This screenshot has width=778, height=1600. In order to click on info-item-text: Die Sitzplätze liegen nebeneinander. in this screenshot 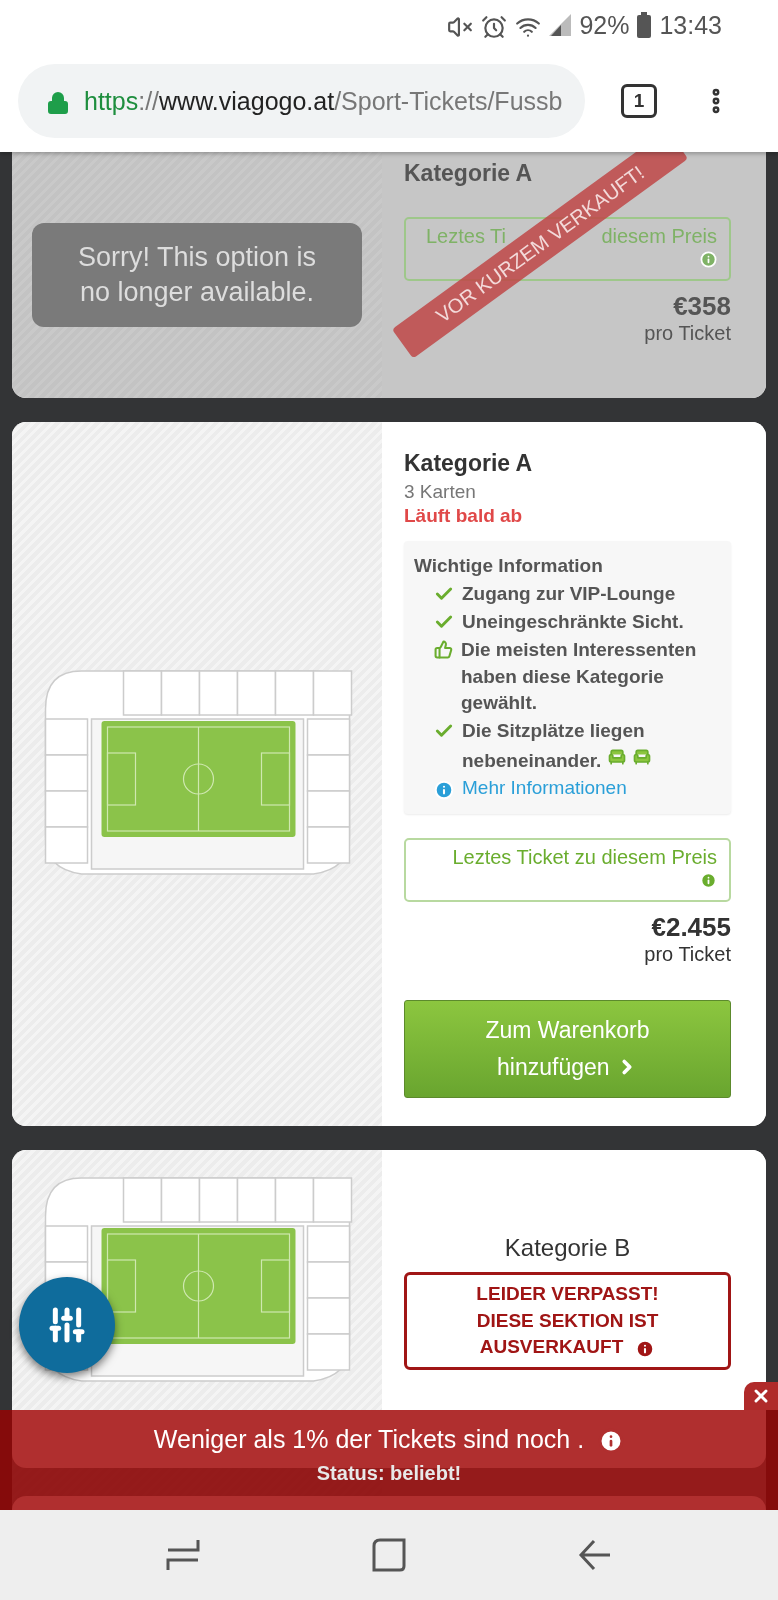, I will do `click(591, 746)`.